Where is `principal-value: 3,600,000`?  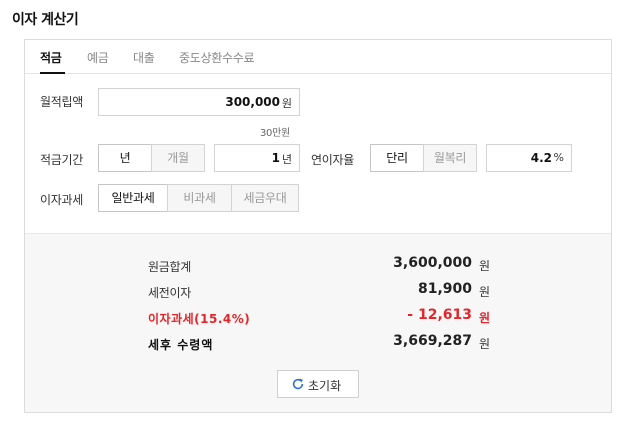
principal-value: 3,600,000 is located at coordinates (432, 263).